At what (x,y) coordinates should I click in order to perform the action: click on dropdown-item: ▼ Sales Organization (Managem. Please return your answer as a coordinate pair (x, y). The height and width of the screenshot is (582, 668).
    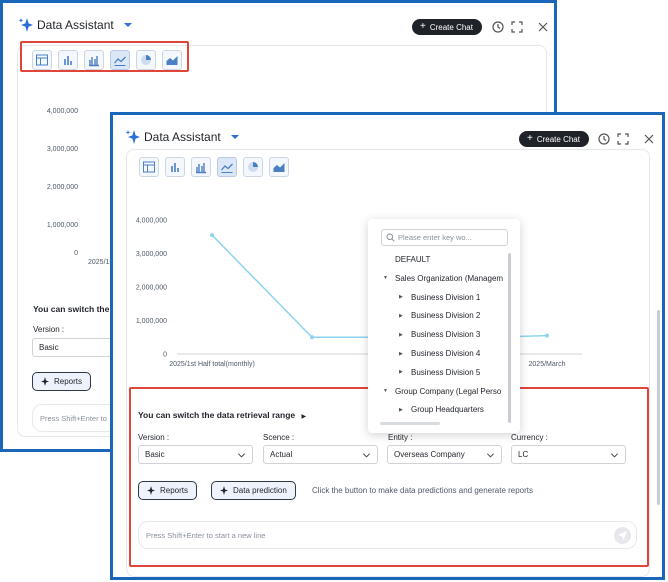
    Looking at the image, I should click on (443, 278).